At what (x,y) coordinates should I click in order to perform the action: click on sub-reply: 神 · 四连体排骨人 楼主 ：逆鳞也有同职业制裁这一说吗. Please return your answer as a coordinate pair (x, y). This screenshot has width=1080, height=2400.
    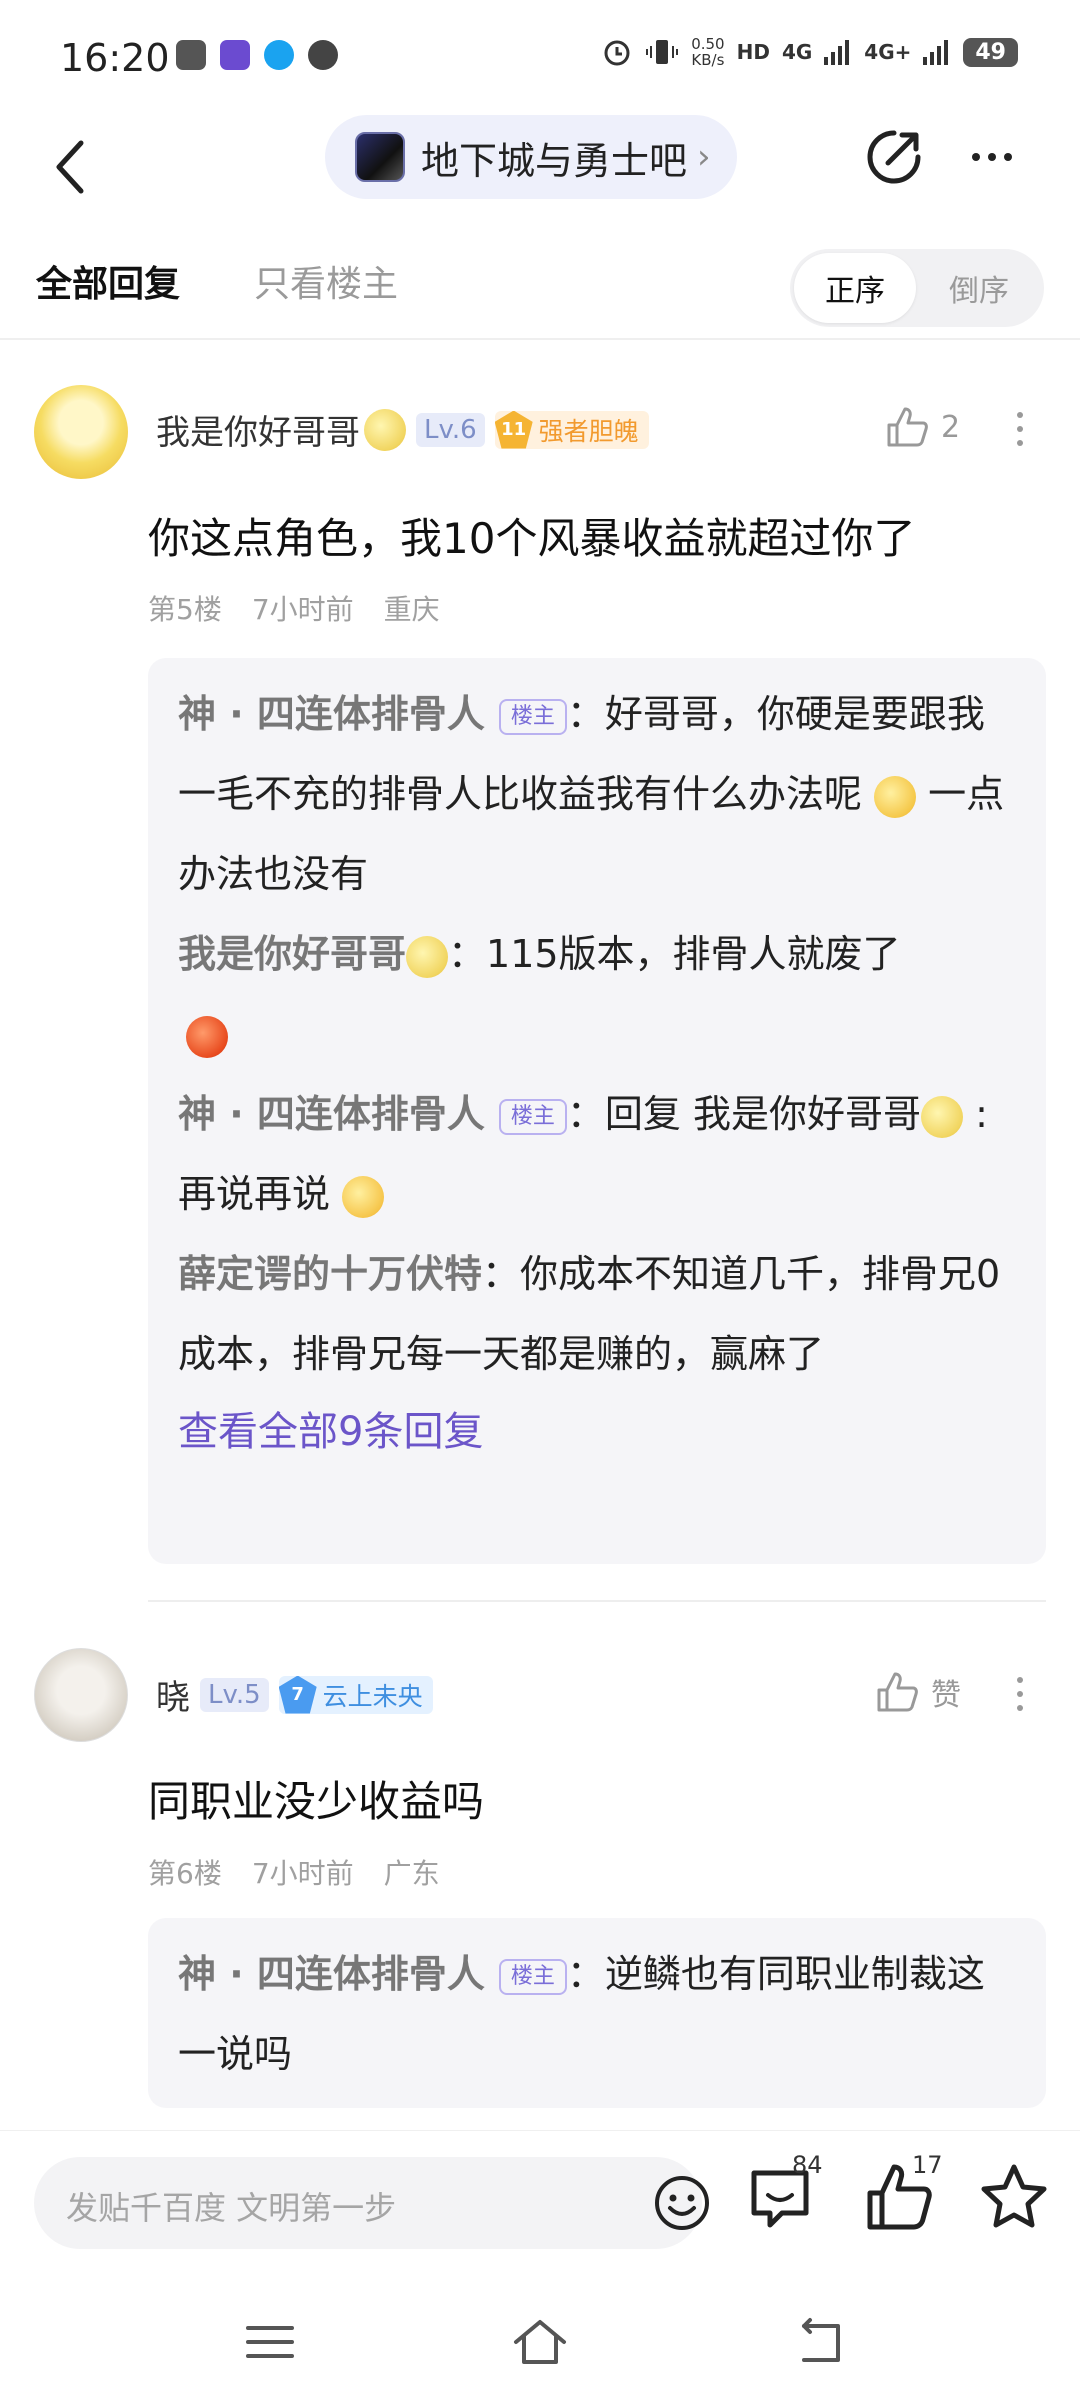
    Looking at the image, I should click on (597, 2014).